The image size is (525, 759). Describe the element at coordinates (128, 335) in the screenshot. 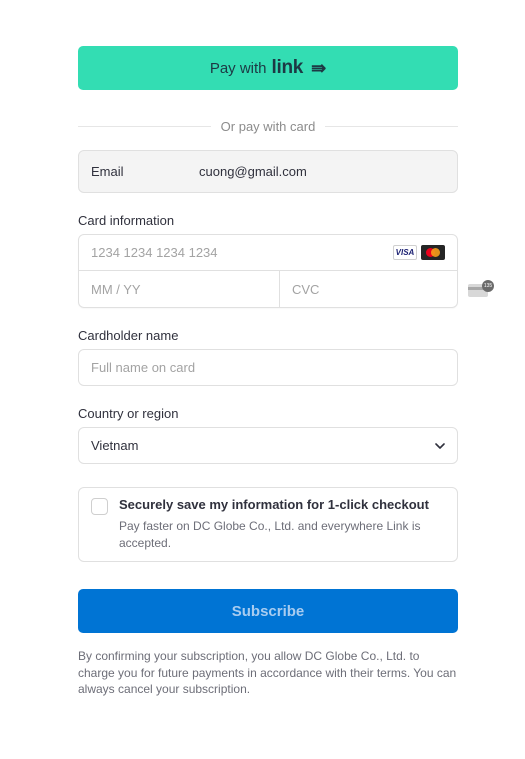

I see `cardholder-name-label: Cardholder name` at that location.